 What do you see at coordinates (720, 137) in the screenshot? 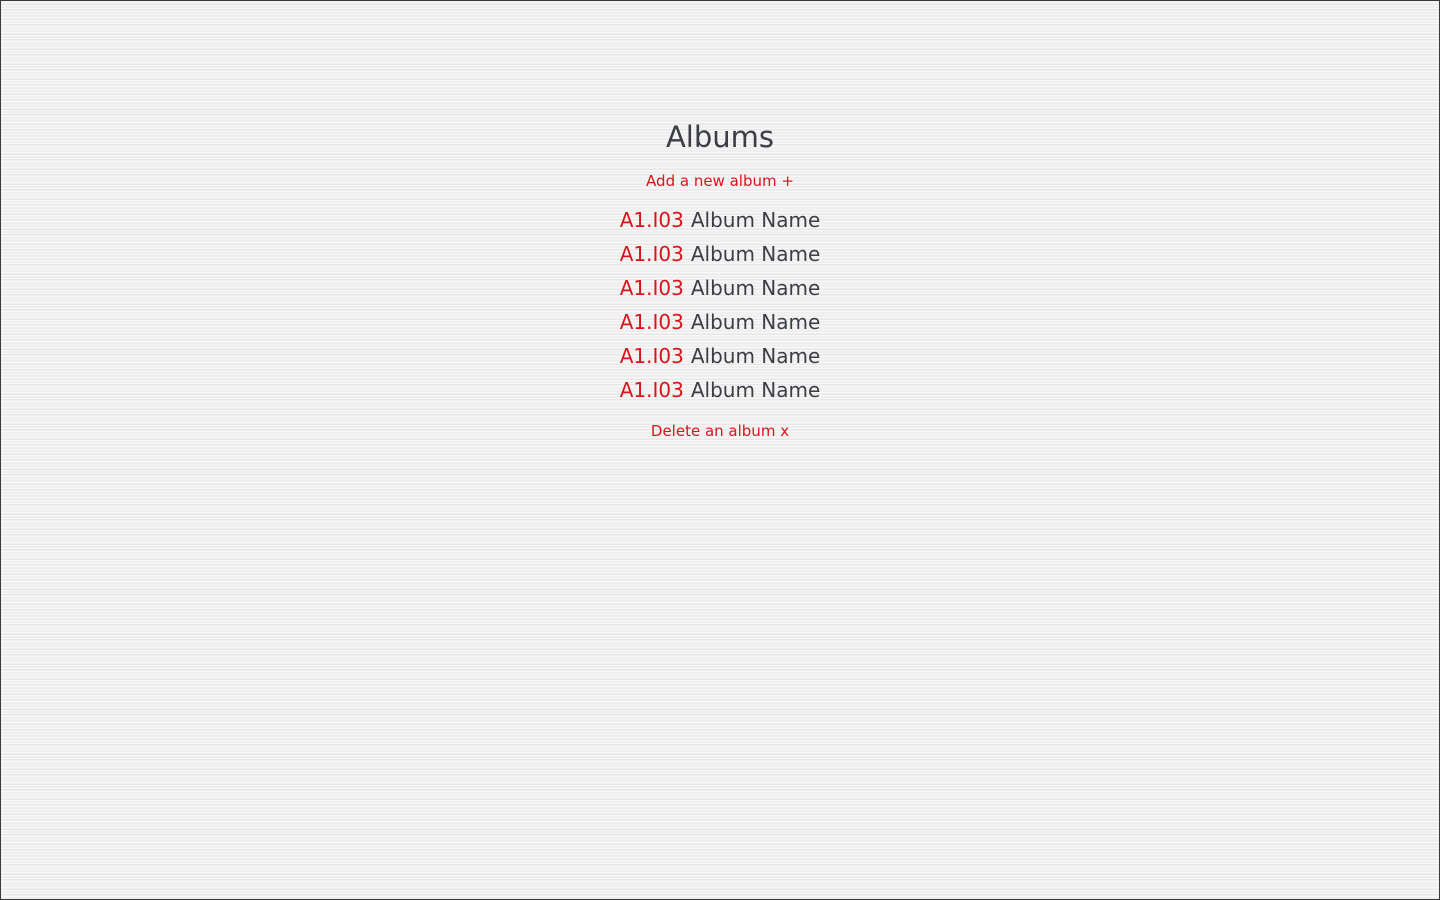
I see `page-title: Albums` at bounding box center [720, 137].